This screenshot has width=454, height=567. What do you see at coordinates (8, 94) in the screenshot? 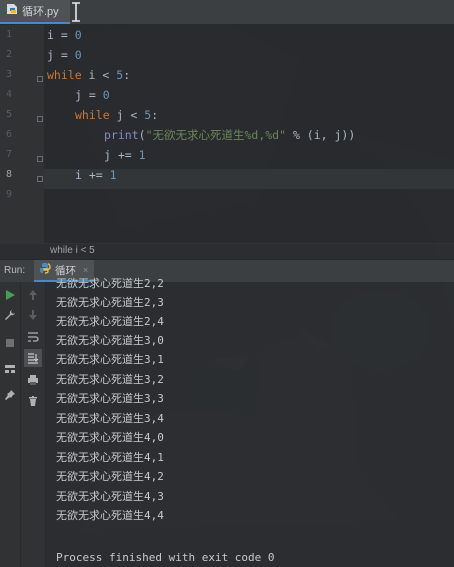
I see `line-number: 4` at bounding box center [8, 94].